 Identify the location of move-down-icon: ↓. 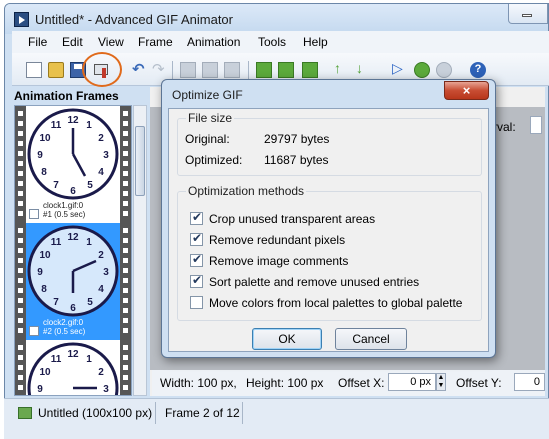
(364, 68).